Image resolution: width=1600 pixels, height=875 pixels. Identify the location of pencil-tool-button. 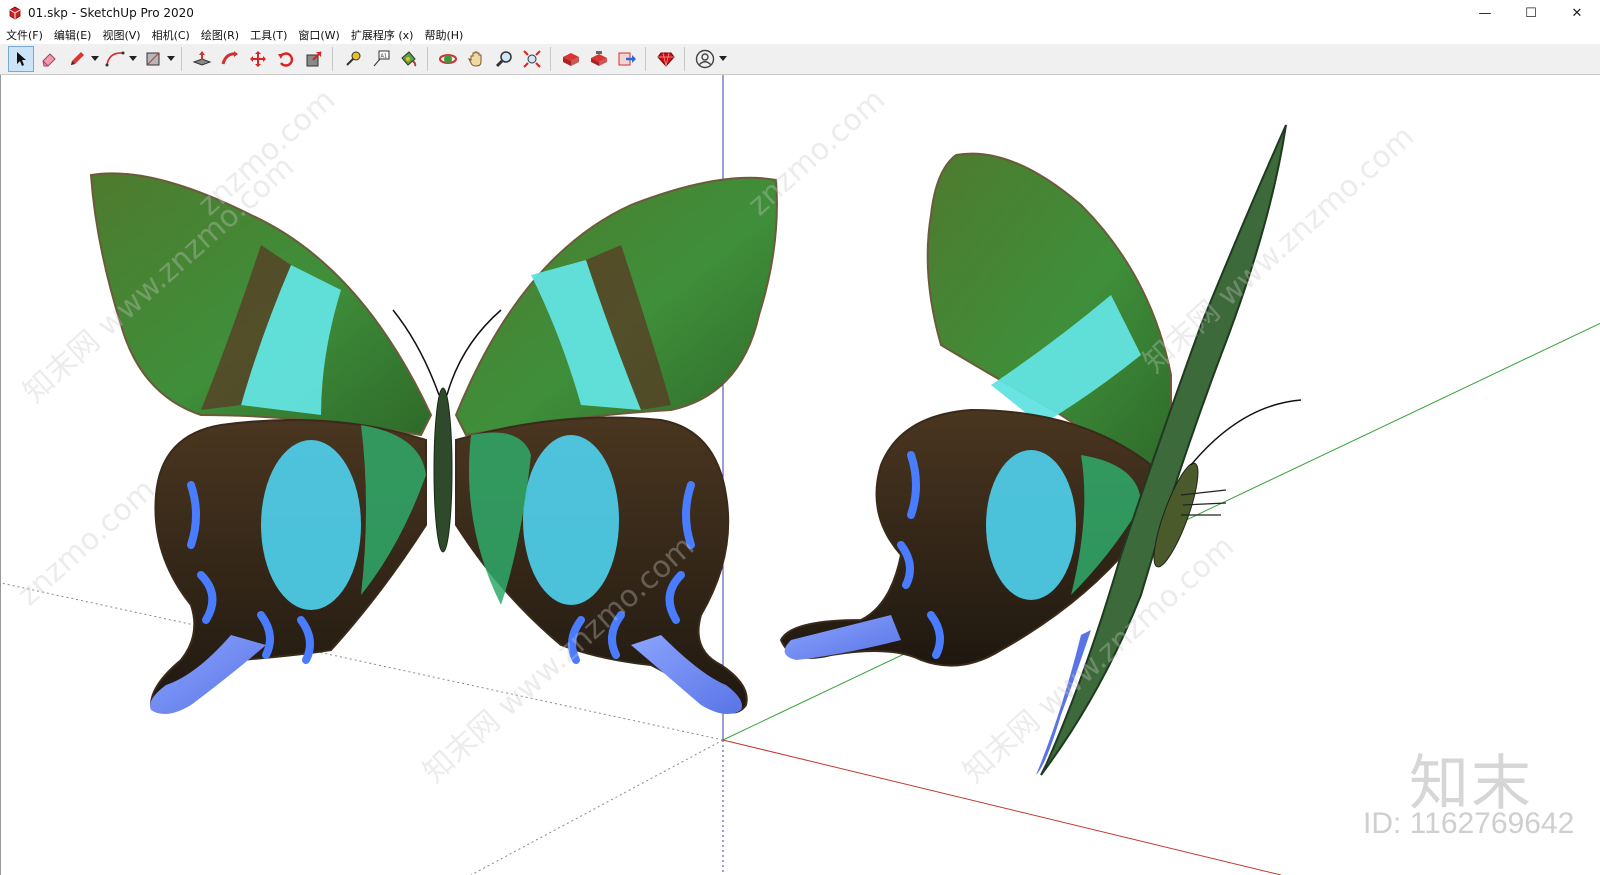
(77, 59).